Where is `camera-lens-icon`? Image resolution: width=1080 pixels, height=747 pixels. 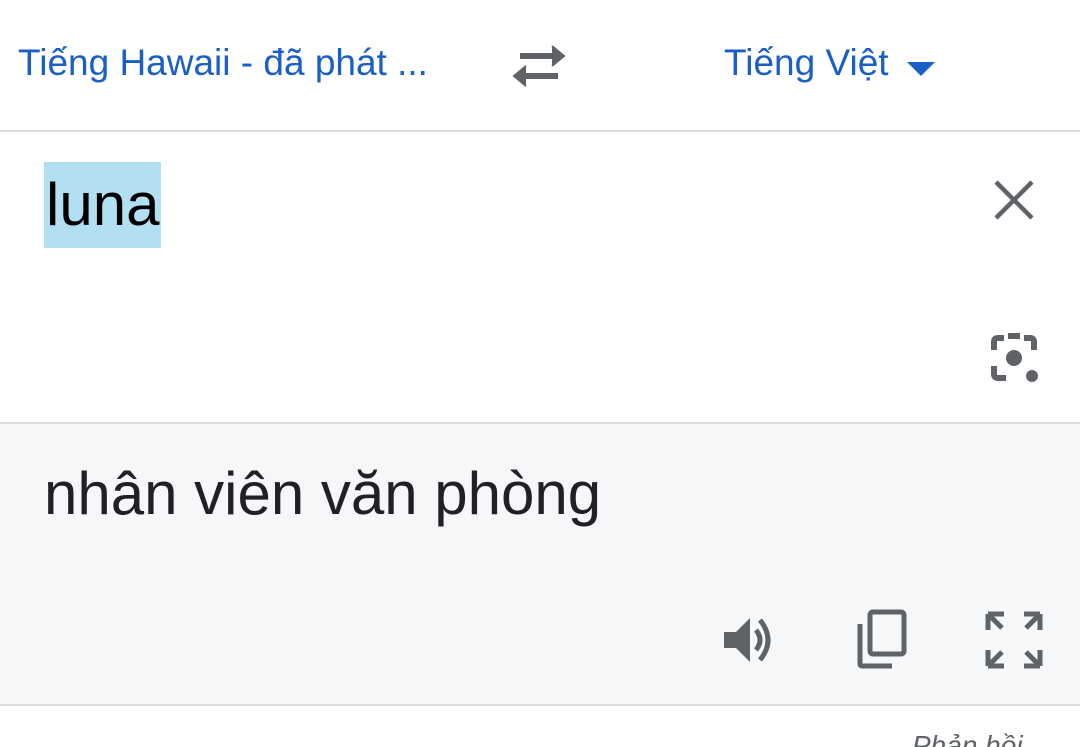 camera-lens-icon is located at coordinates (1014, 357).